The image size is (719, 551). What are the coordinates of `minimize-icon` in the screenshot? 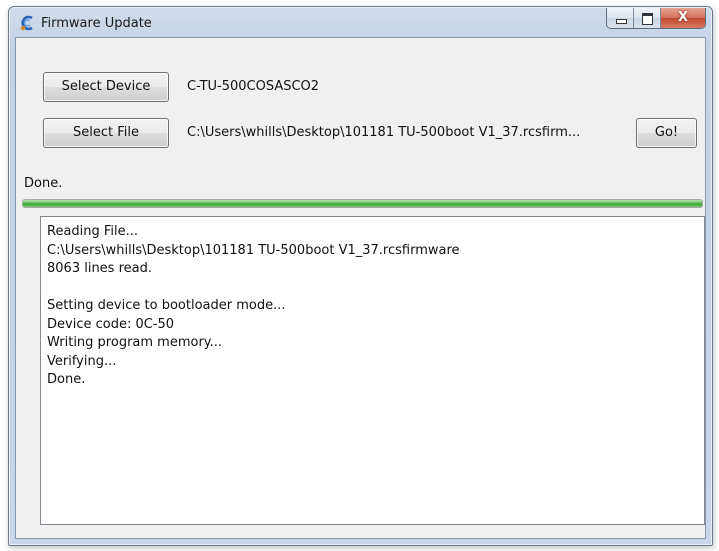 It's located at (621, 21).